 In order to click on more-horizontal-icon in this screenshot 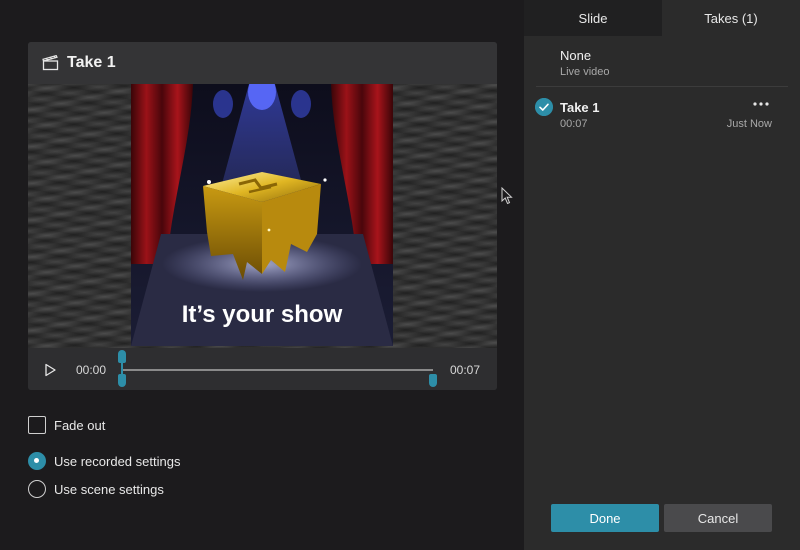, I will do `click(761, 104)`.